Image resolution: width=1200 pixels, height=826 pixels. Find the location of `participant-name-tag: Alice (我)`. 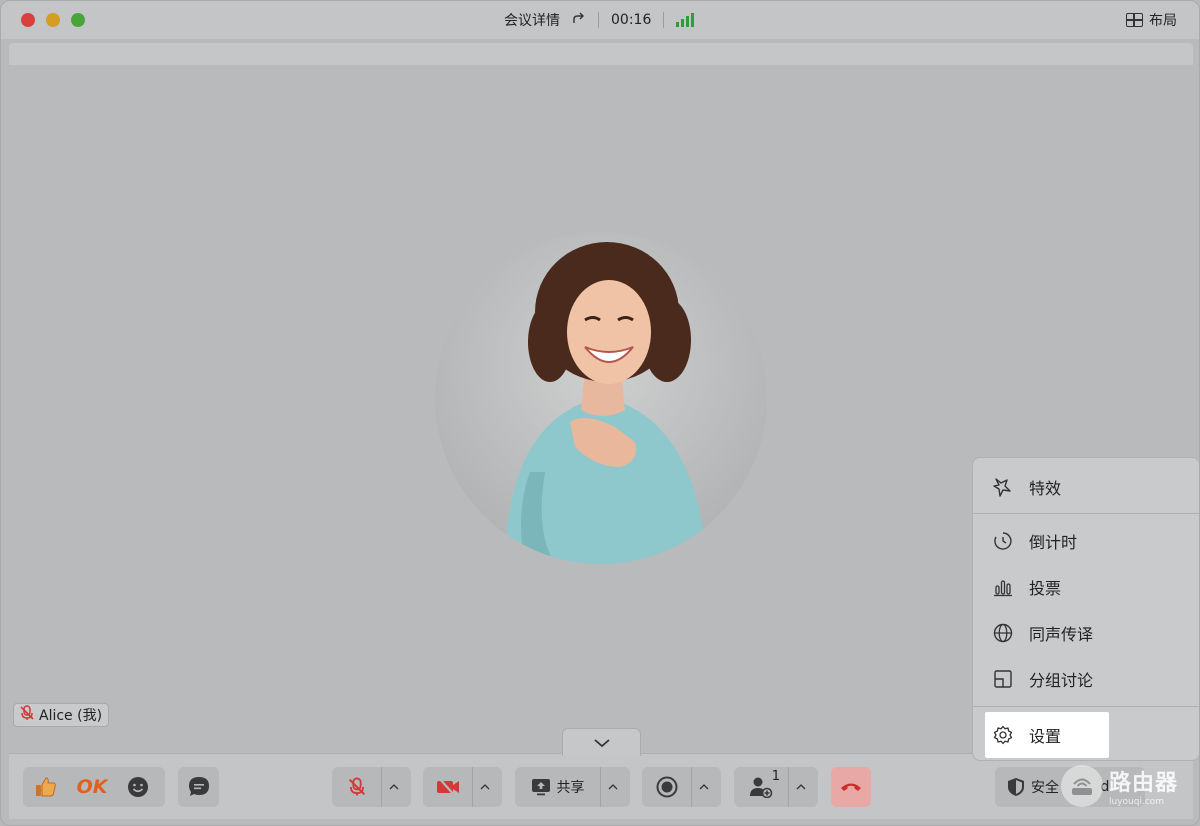

participant-name-tag: Alice (我) is located at coordinates (61, 715).